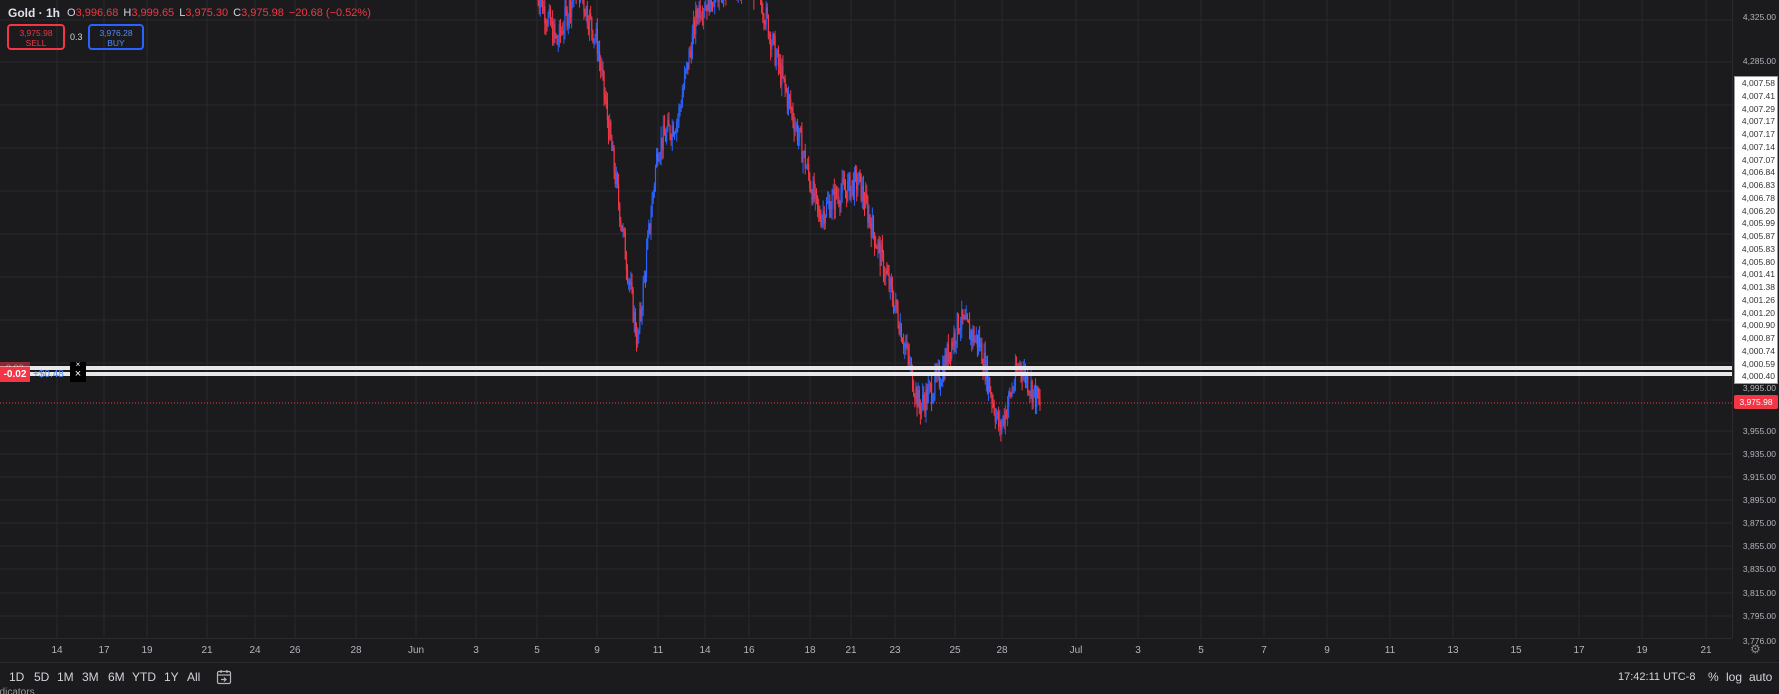 Image resolution: width=1779 pixels, height=694 pixels. I want to click on position-quantity-badge: -0.02, so click(15, 374).